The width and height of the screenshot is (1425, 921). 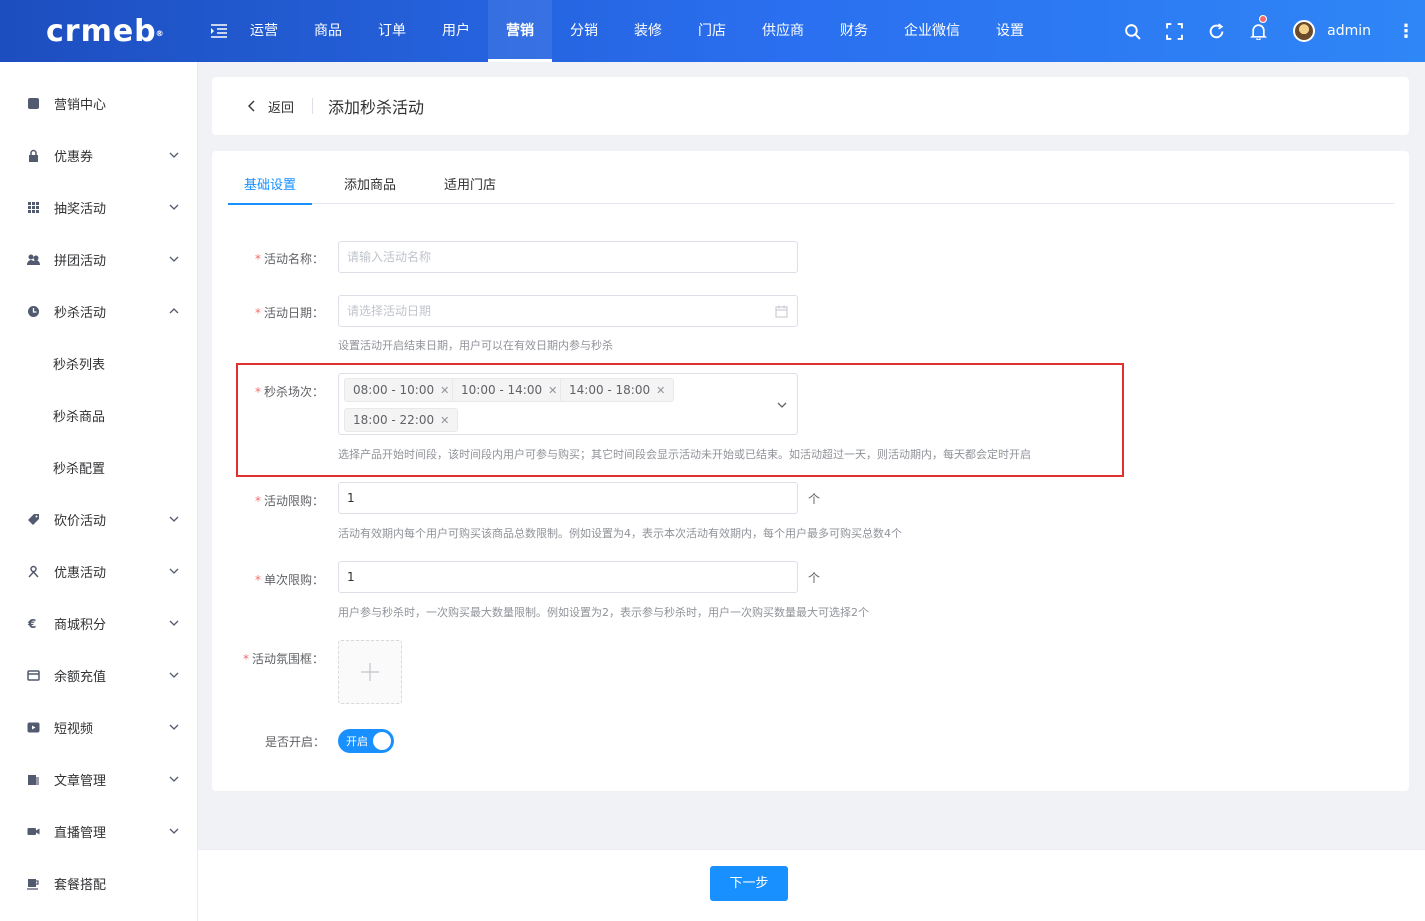 I want to click on header-toolbar: admin ⋮, so click(x=1268, y=31).